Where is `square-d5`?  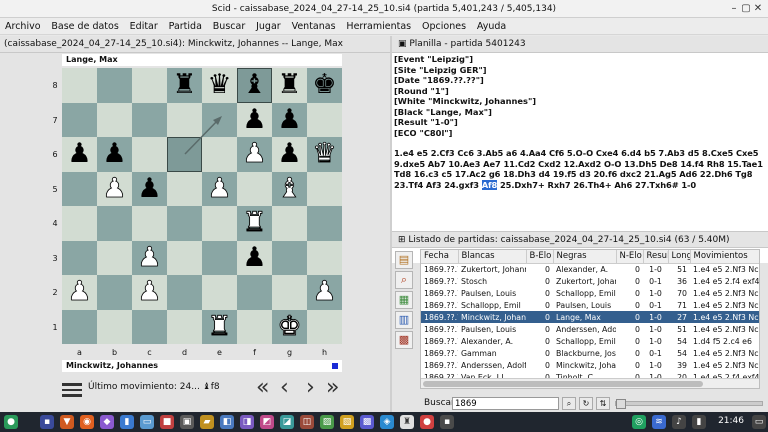 square-d5 is located at coordinates (184, 188).